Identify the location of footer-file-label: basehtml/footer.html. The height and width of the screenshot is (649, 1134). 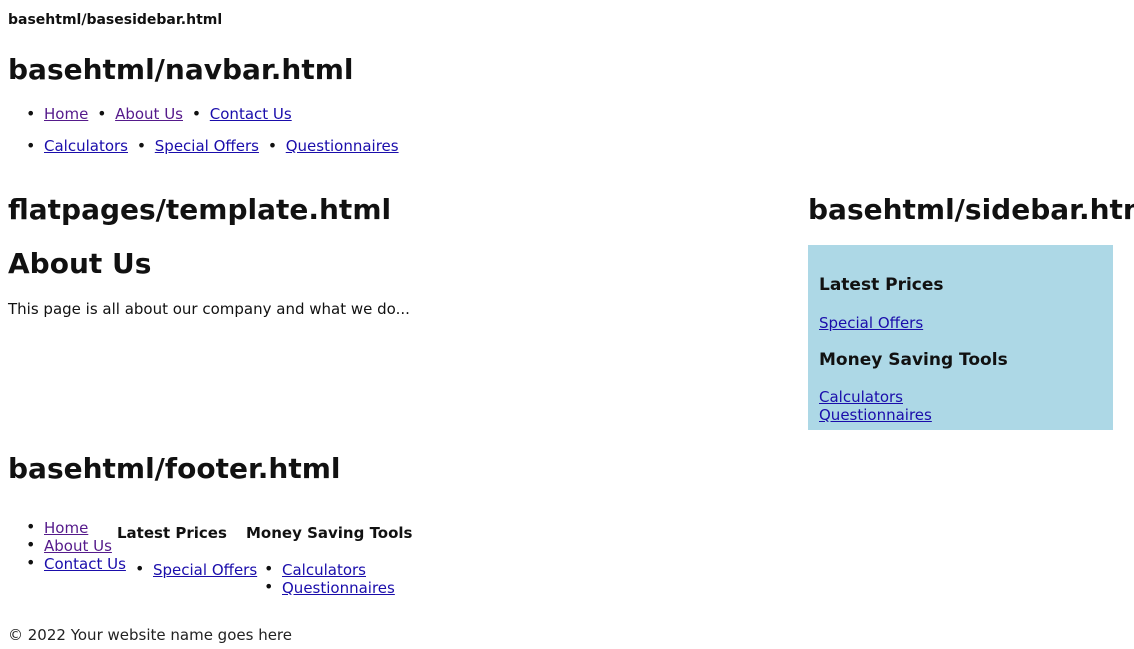
(174, 468).